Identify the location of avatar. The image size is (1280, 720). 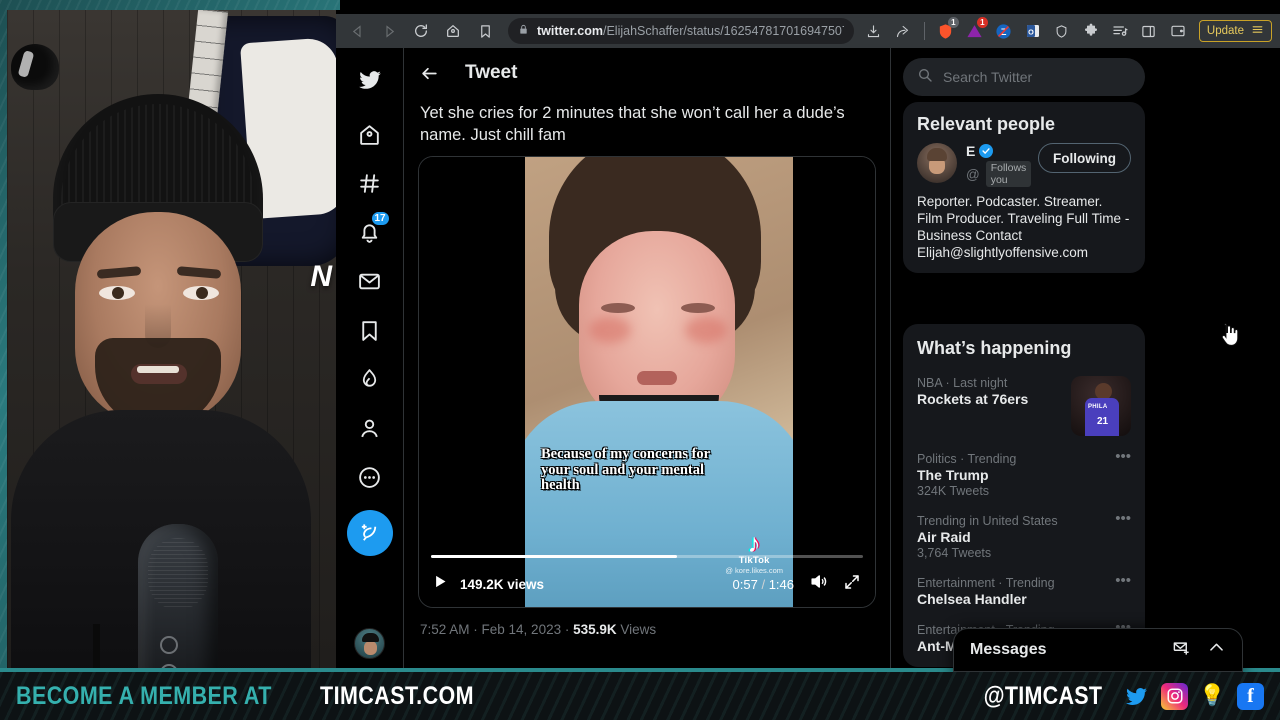
(937, 163).